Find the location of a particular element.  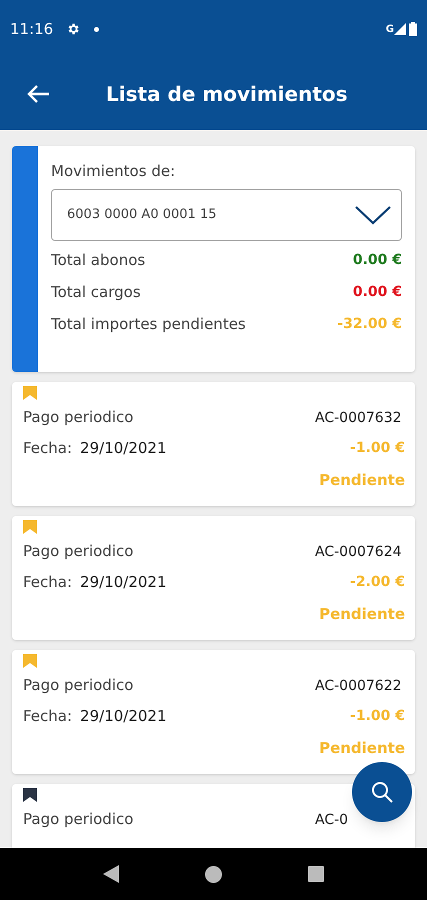

movement-card: Pago periodico AC-0007622 Fecha: 29/10/2021 -1.00 € Pendiente is located at coordinates (213, 712).